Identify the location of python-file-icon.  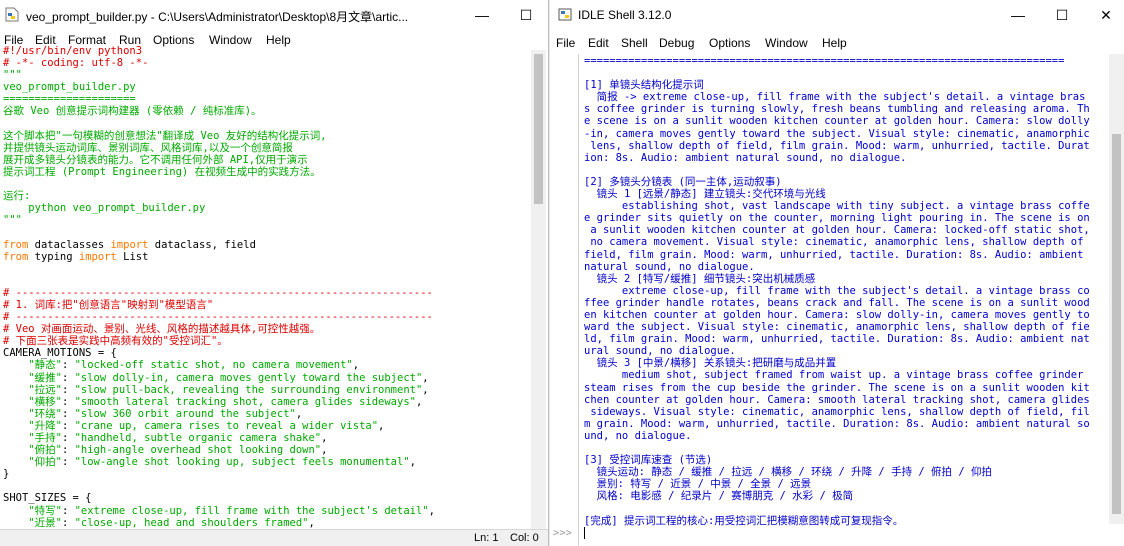
(12, 14).